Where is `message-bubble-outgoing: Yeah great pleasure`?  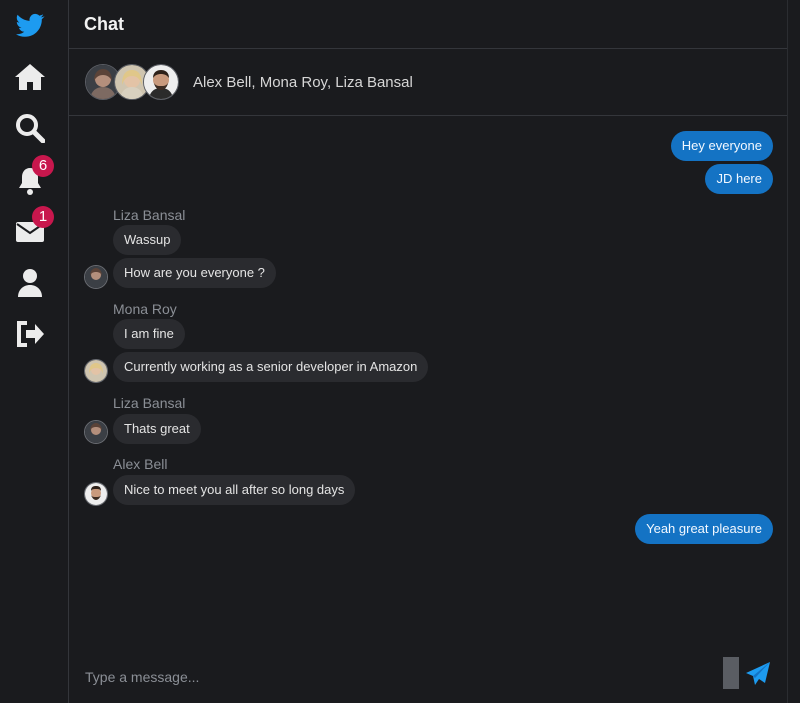
message-bubble-outgoing: Yeah great pleasure is located at coordinates (704, 529).